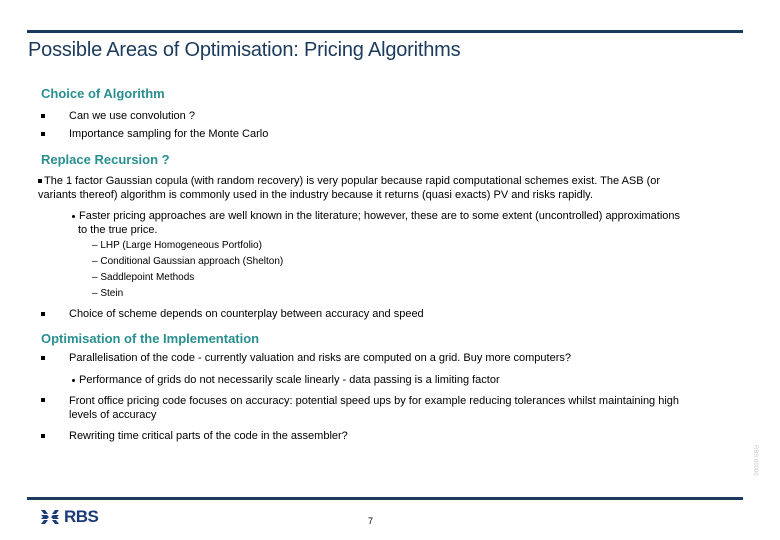 The width and height of the screenshot is (780, 540). Describe the element at coordinates (113, 415) in the screenshot. I see `bullet-text-line: levels of accuracy` at that location.